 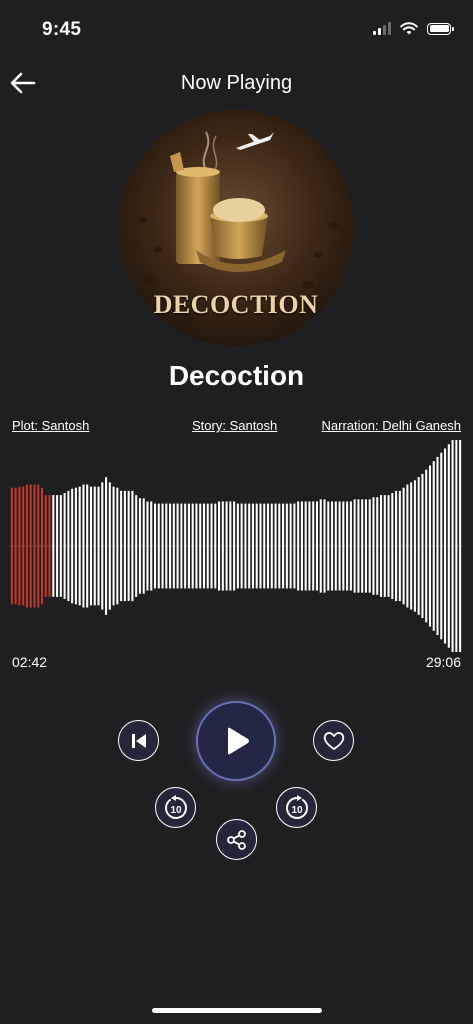 I want to click on share-button, so click(x=236, y=839).